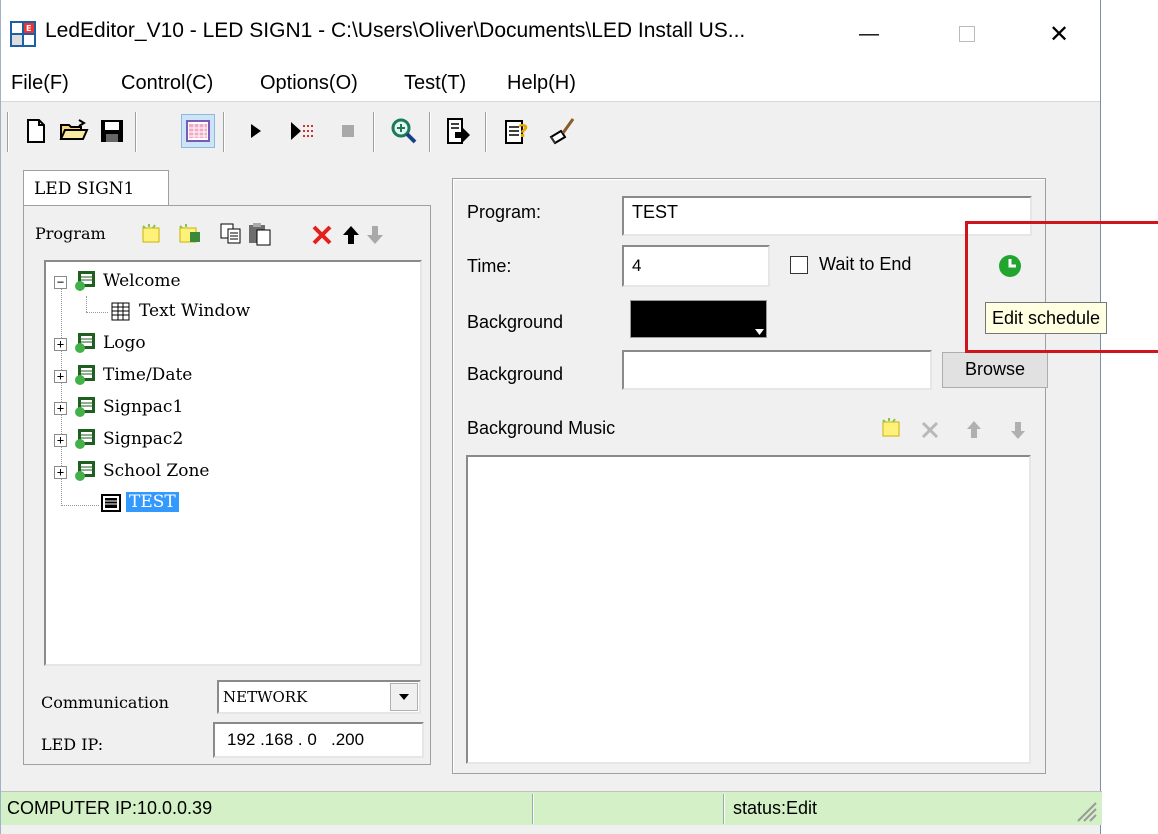 Image resolution: width=1158 pixels, height=834 pixels. I want to click on step-play-icon, so click(302, 131).